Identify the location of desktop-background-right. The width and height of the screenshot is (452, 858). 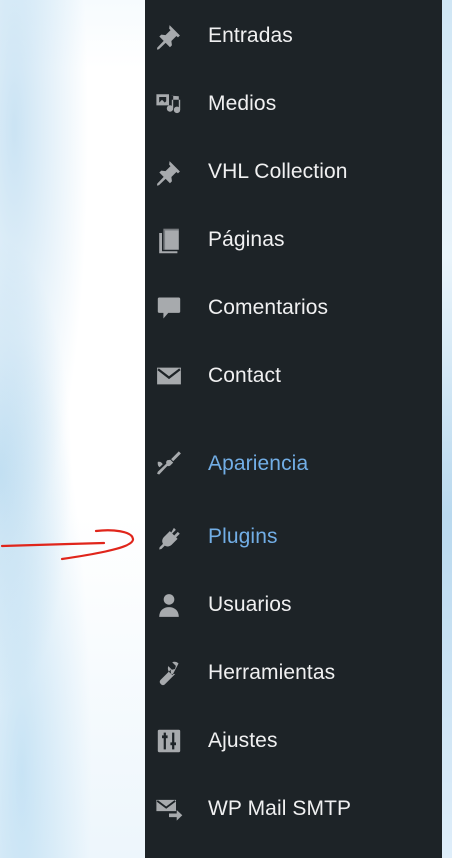
(447, 429).